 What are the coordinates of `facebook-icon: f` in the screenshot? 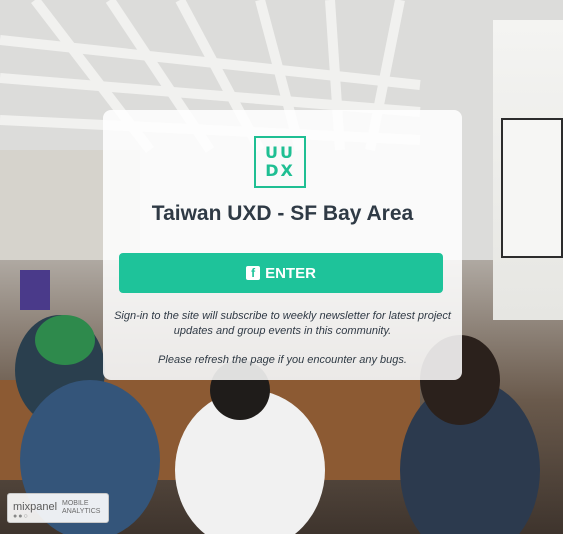 It's located at (253, 273).